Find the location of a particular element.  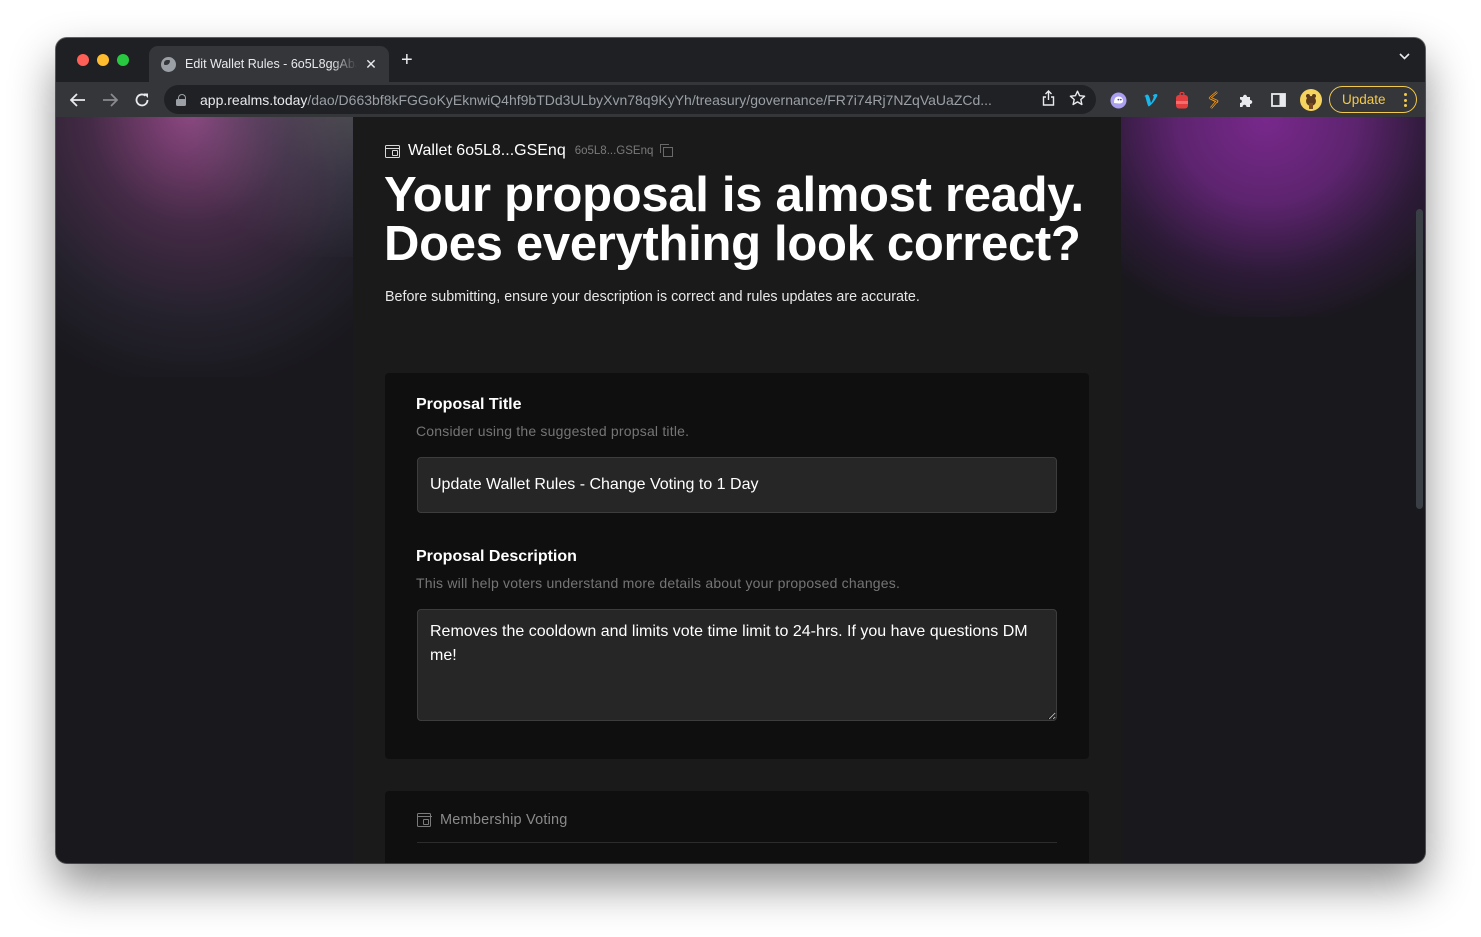

url-host: app.realms.today is located at coordinates (254, 99).